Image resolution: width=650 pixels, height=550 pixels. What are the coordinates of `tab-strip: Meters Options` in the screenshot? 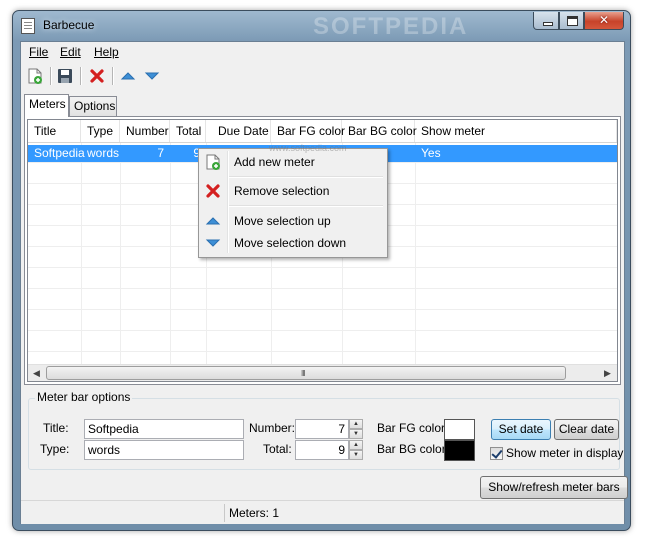 It's located at (322, 105).